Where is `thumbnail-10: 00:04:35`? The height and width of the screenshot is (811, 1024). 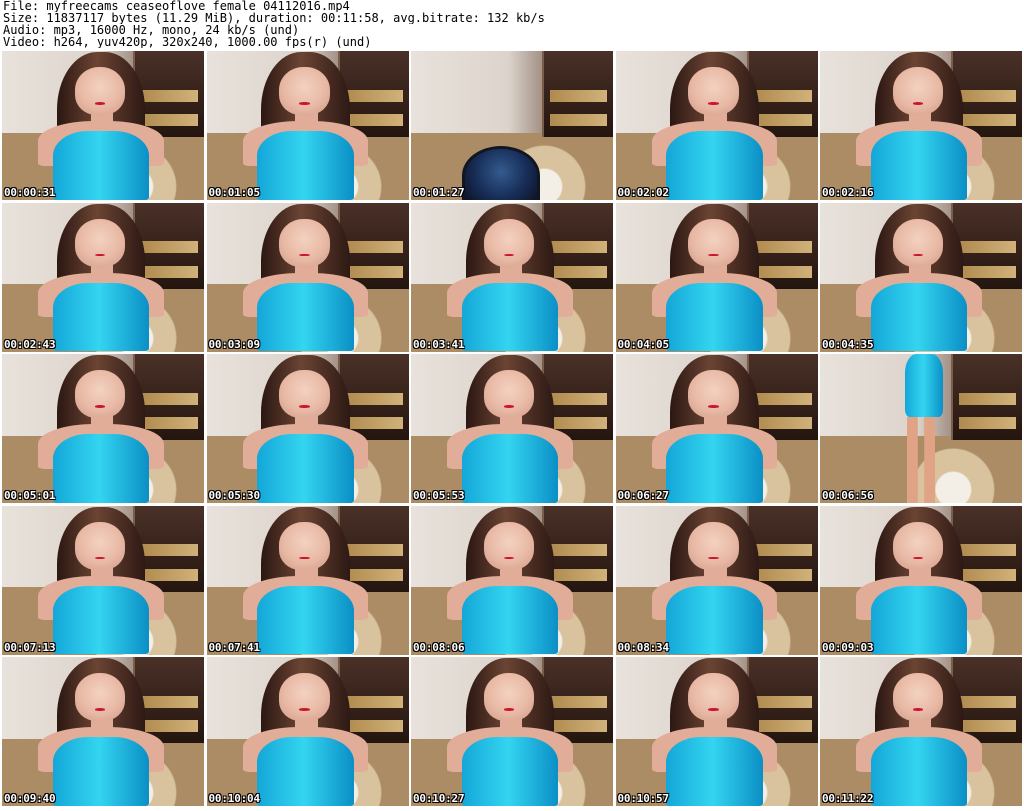
thumbnail-10: 00:04:35 is located at coordinates (921, 277).